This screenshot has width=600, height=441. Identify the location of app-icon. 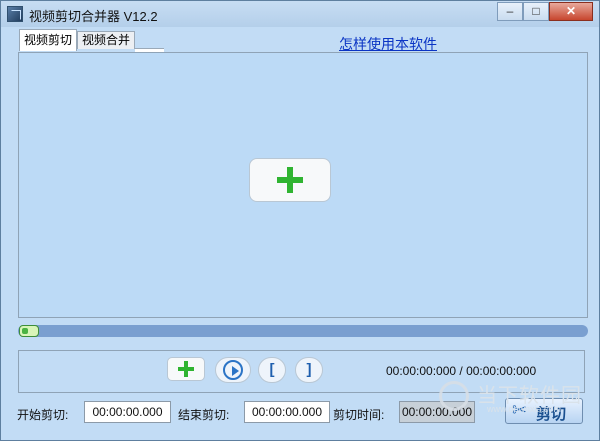
(15, 14).